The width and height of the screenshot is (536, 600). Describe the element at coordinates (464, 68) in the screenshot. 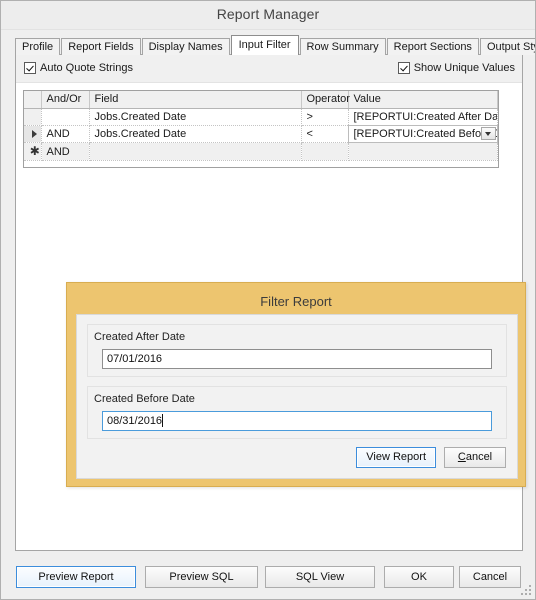

I see `checkbox-show-unique-values-label: Show Unique Values` at that location.